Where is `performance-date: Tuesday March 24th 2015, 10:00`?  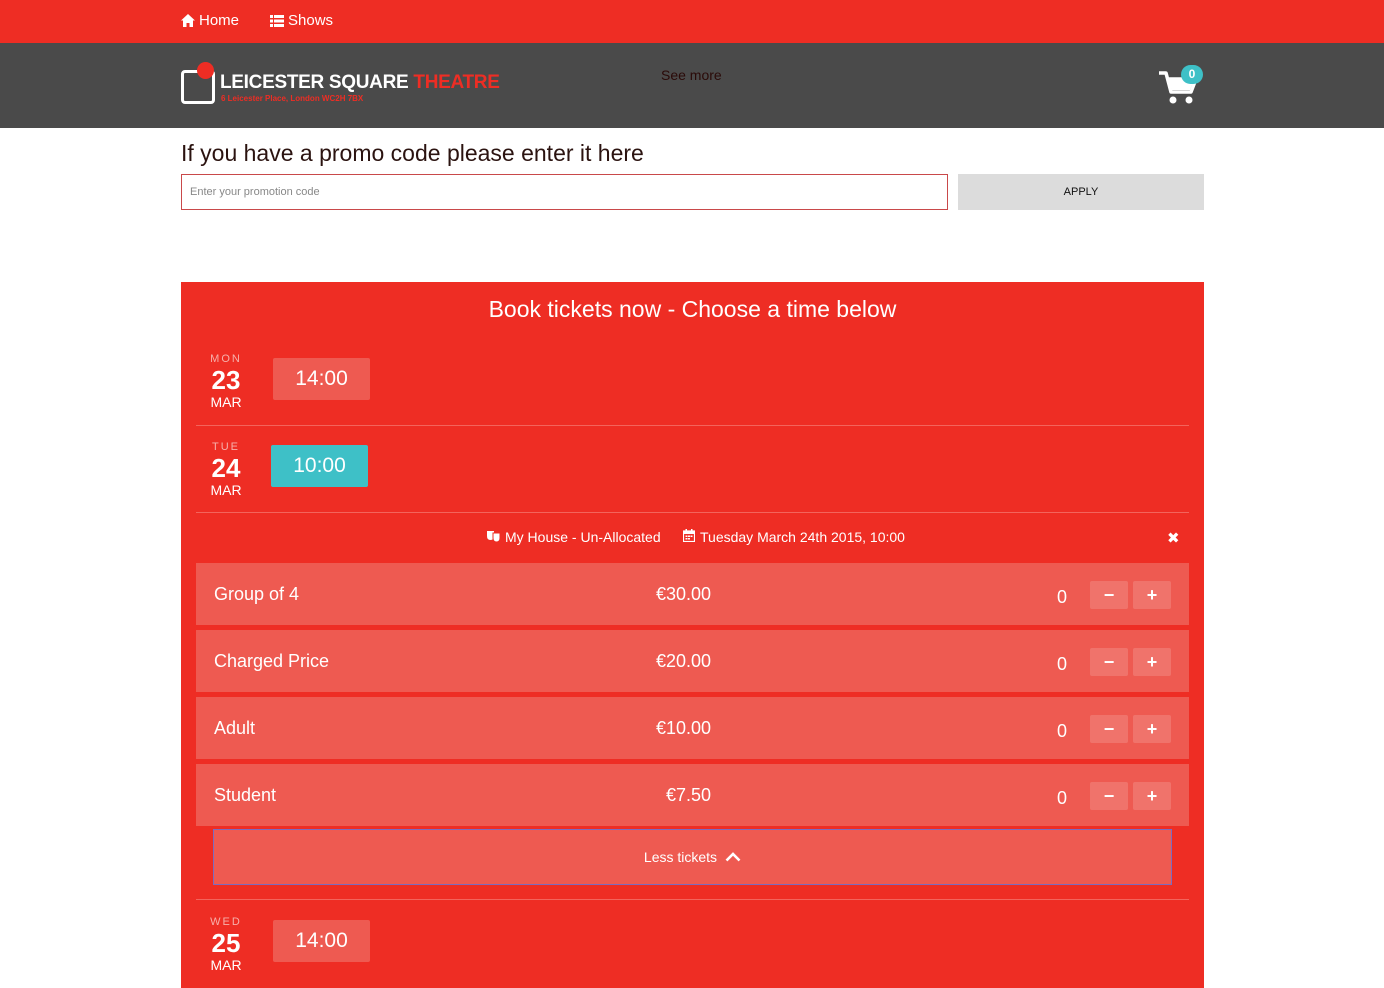 performance-date: Tuesday March 24th 2015, 10:00 is located at coordinates (793, 537).